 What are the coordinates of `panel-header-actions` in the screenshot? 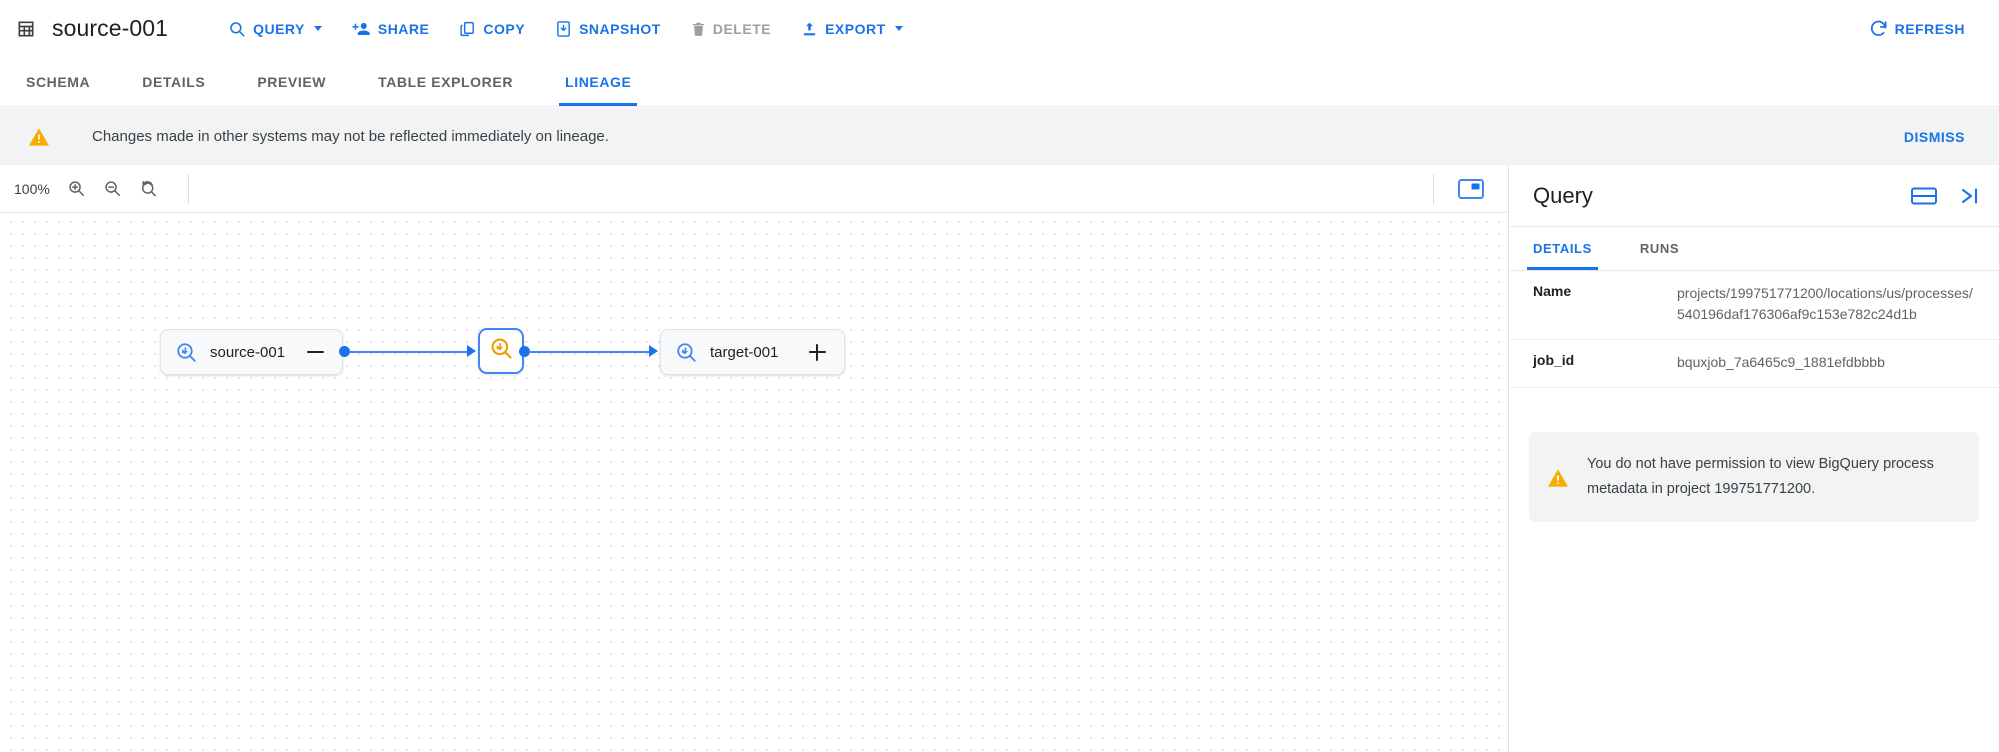 It's located at (1946, 196).